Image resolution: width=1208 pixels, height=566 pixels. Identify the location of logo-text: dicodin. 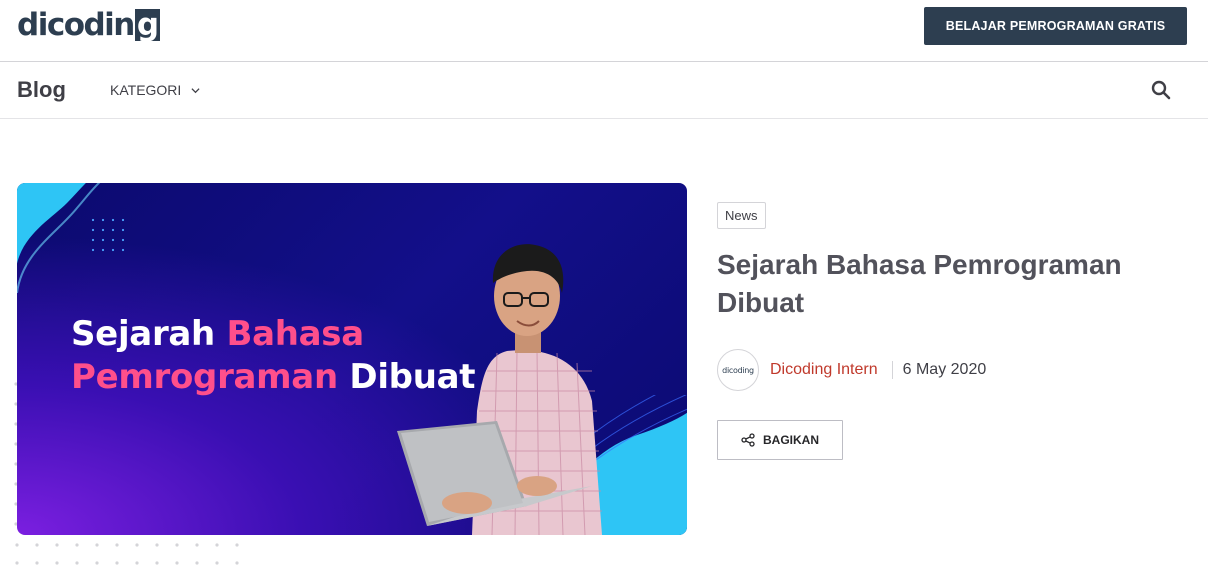
(76, 25).